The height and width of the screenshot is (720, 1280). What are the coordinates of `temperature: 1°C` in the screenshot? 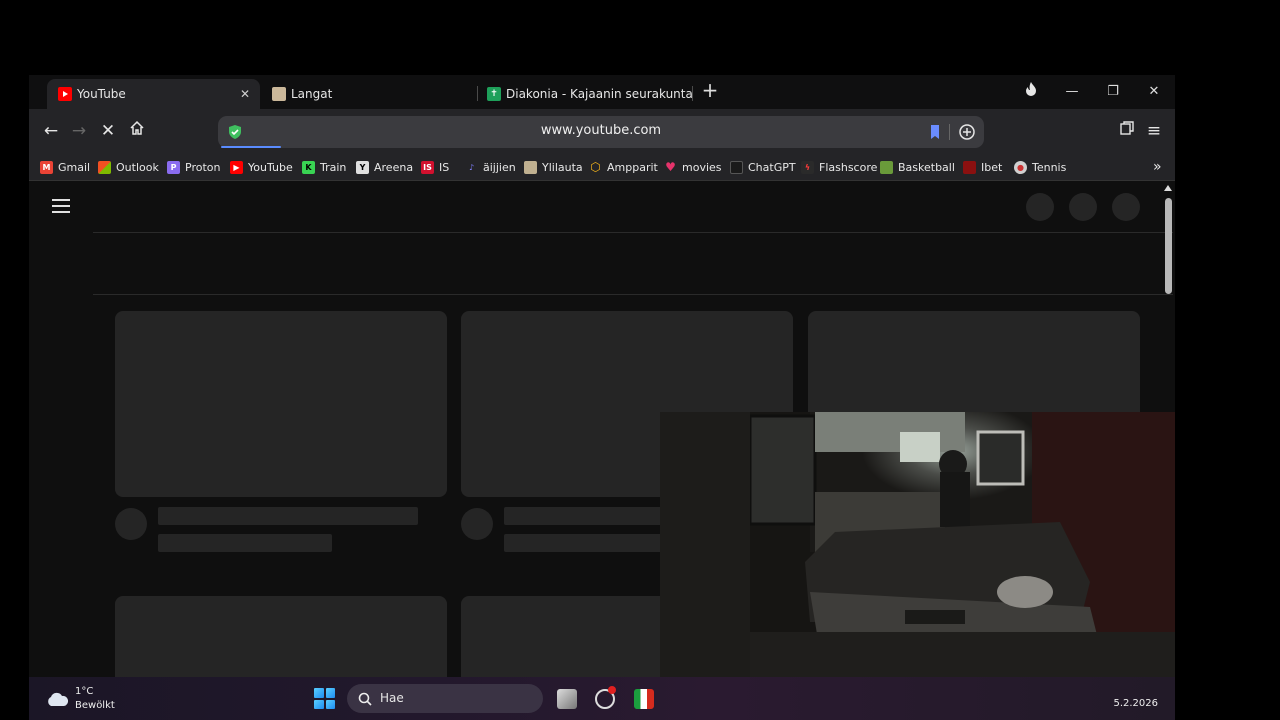 It's located at (84, 691).